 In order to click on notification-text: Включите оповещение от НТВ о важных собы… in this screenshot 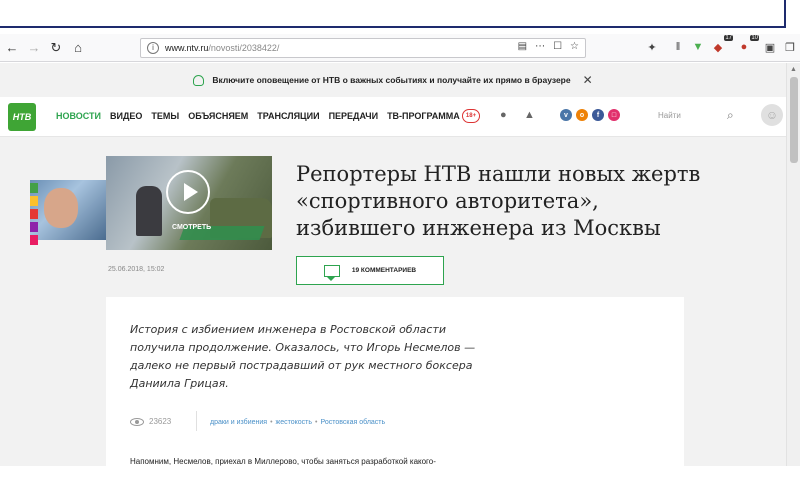, I will do `click(391, 80)`.